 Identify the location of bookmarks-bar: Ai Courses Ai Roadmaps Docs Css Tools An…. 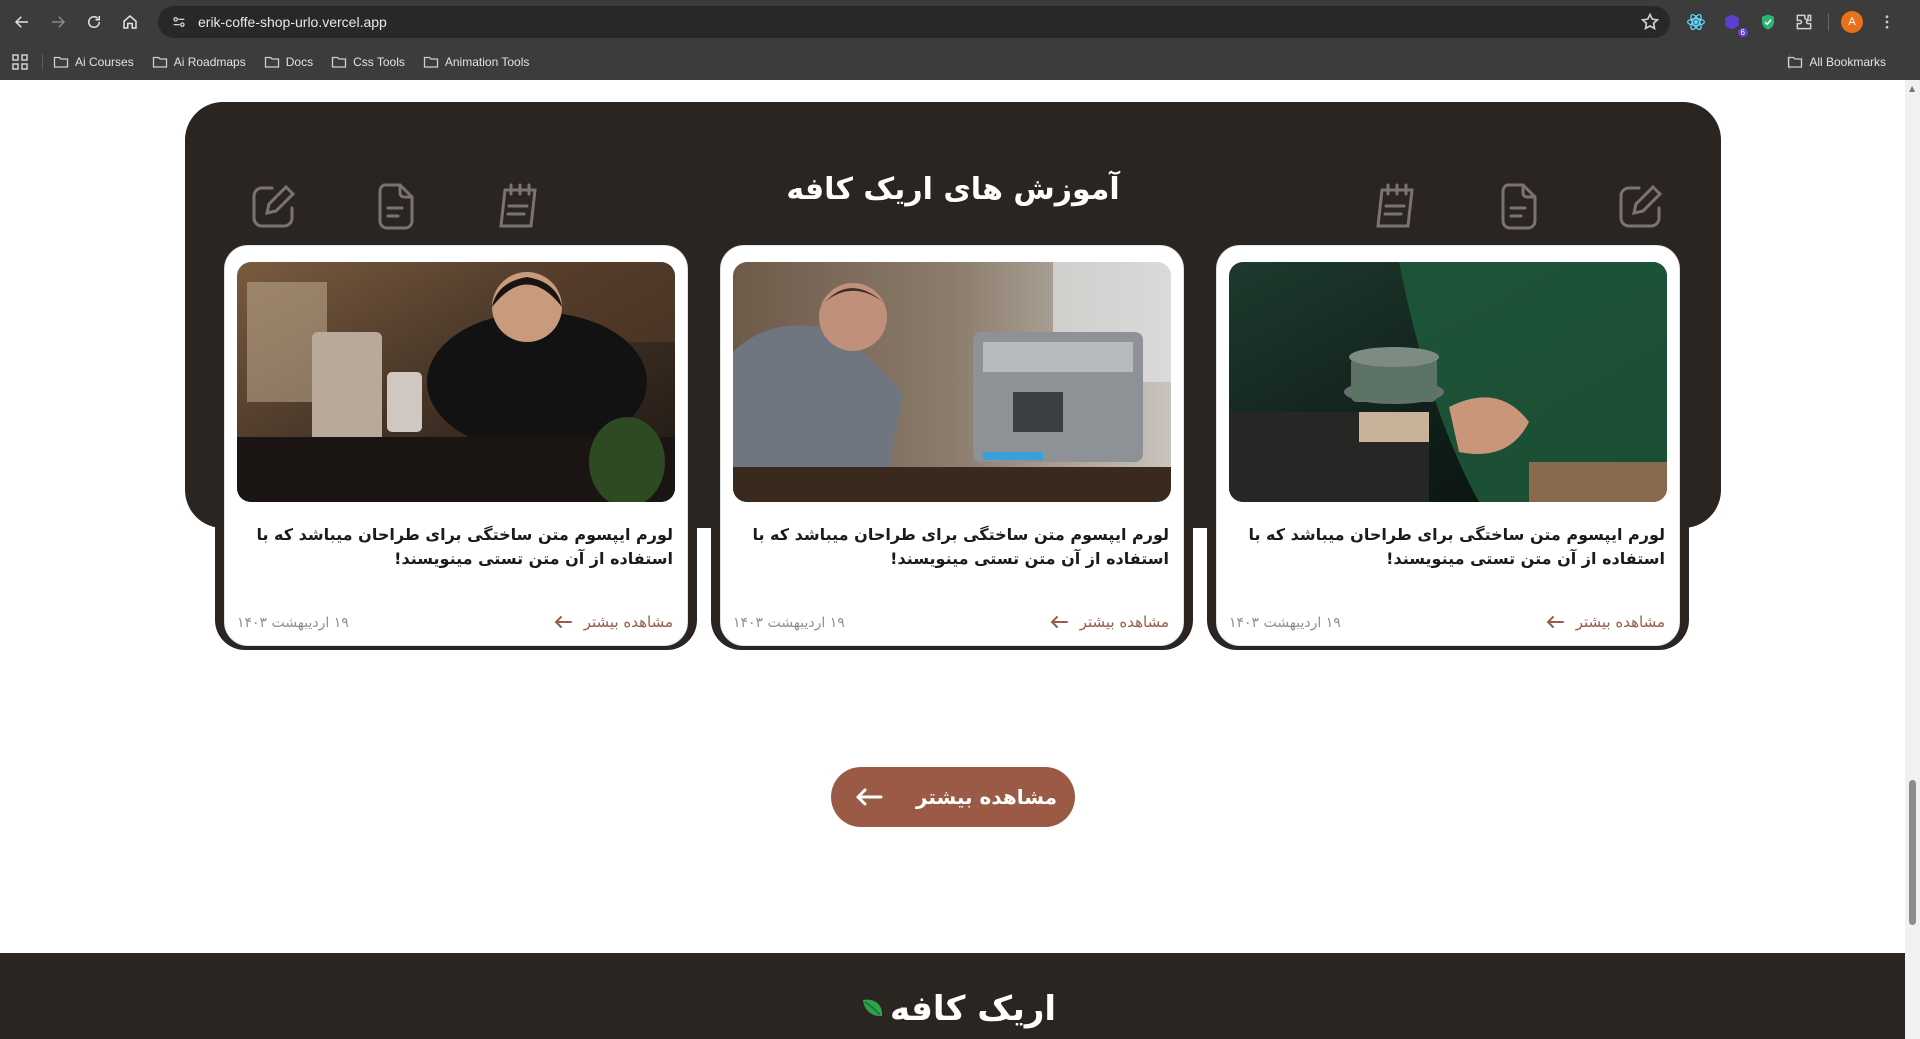
(960, 62).